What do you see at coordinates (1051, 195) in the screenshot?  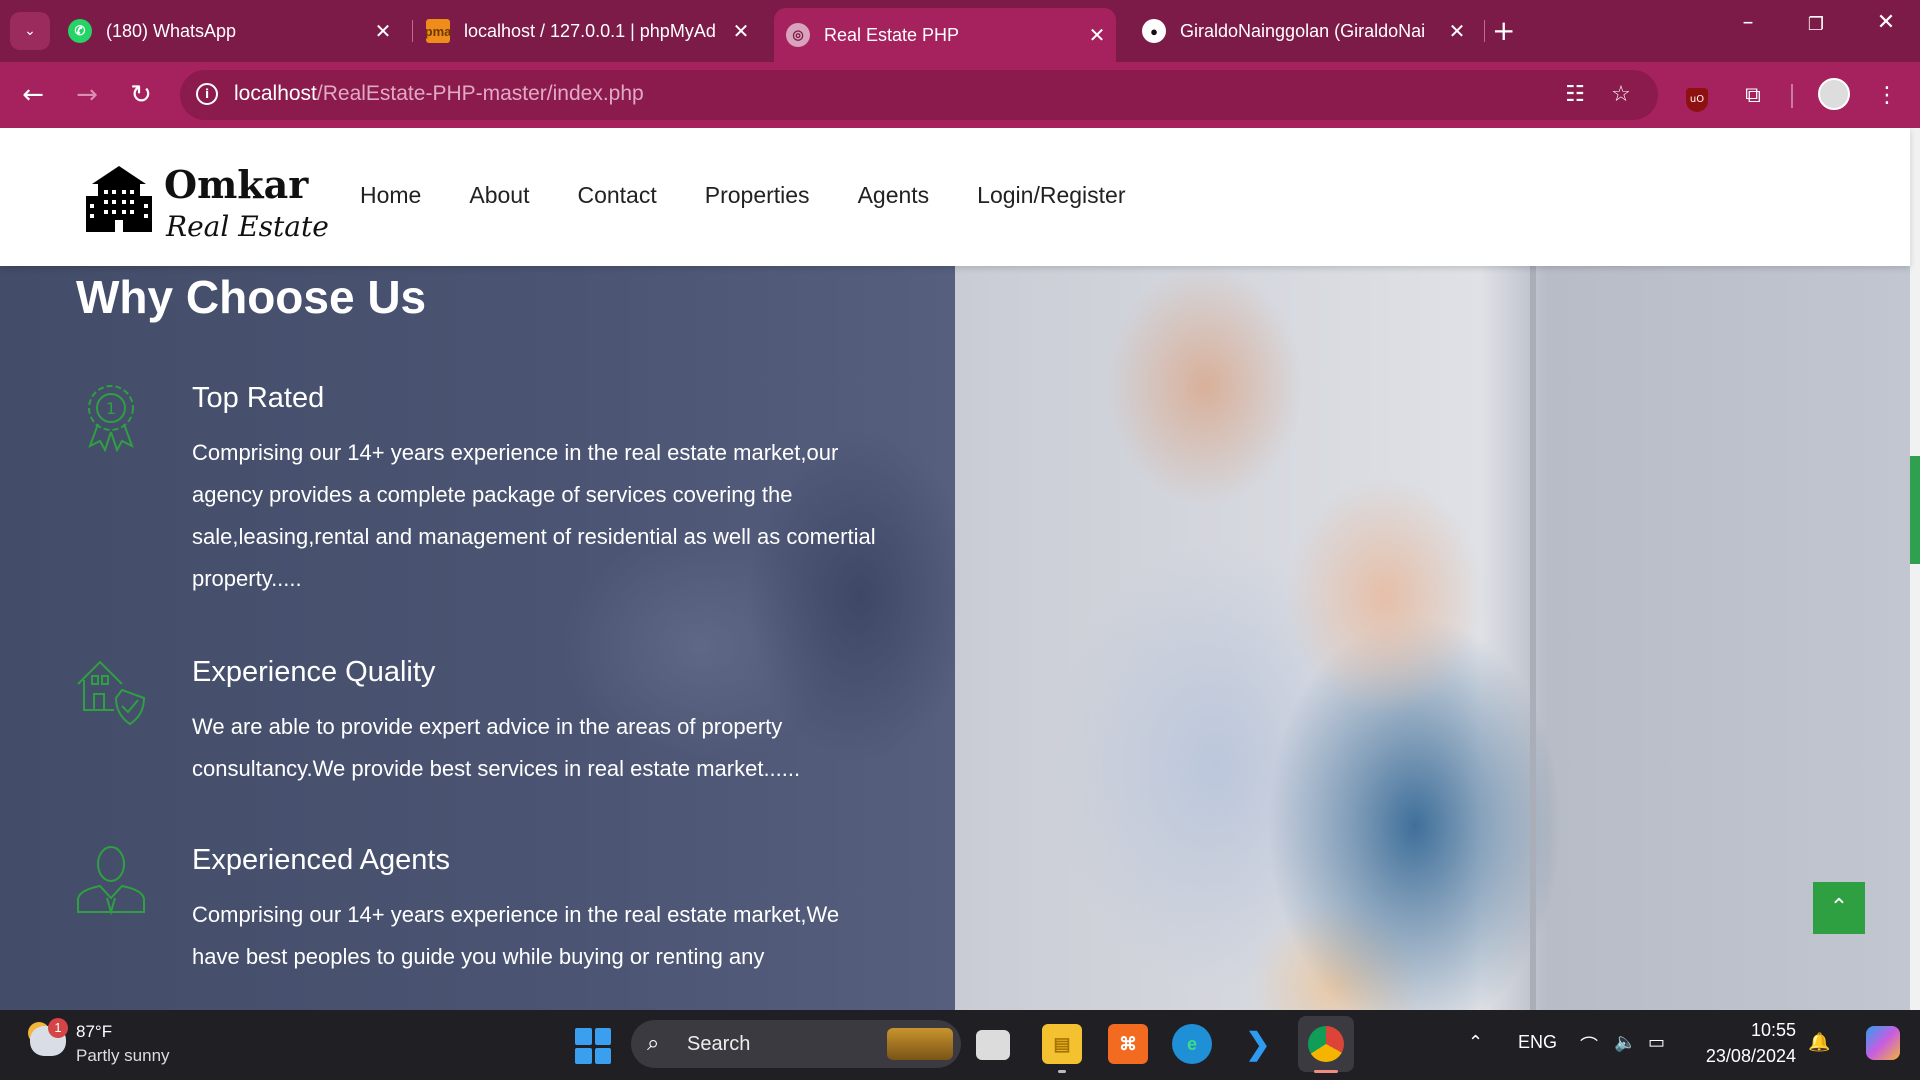 I see `nav-login-register: Login/Register` at bounding box center [1051, 195].